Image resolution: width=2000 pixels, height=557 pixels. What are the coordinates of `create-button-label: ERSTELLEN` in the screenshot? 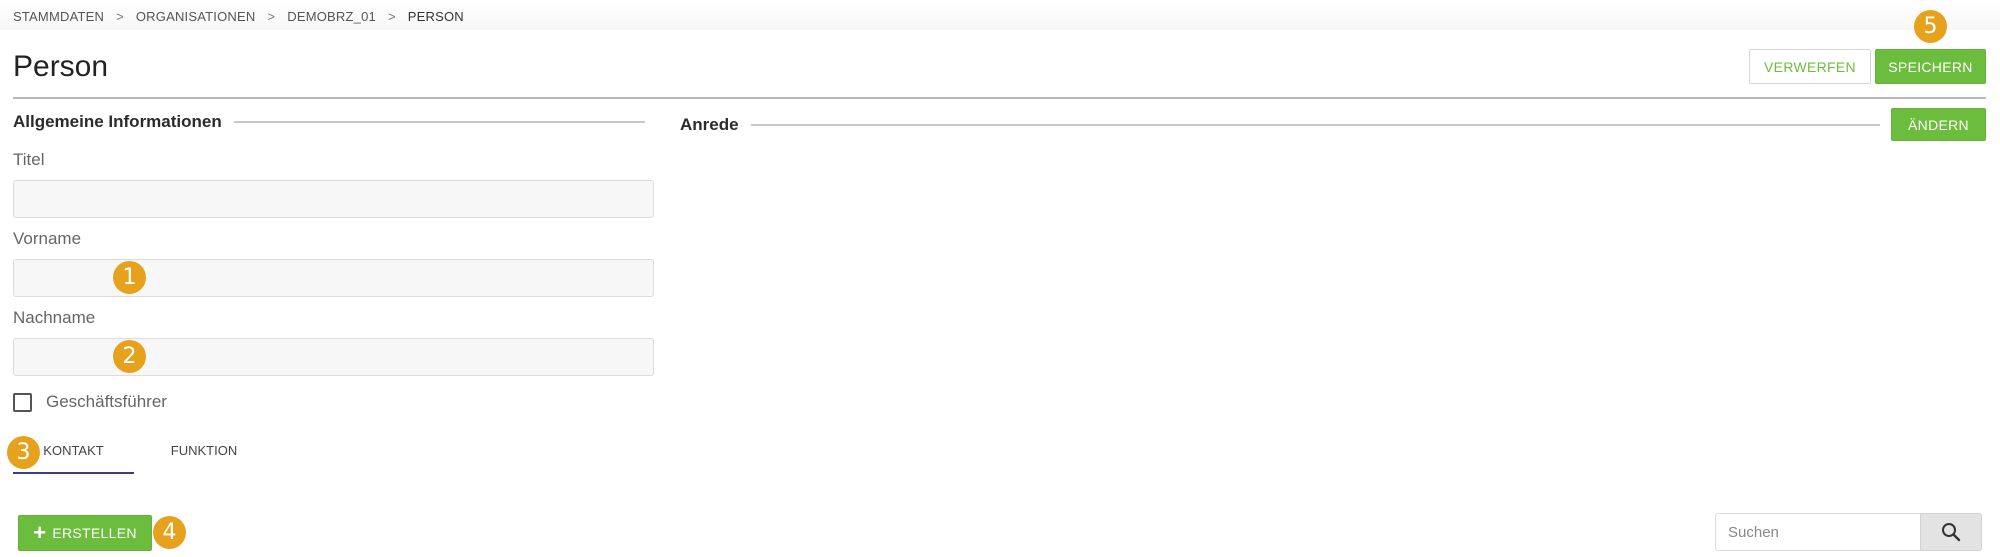 It's located at (94, 533).